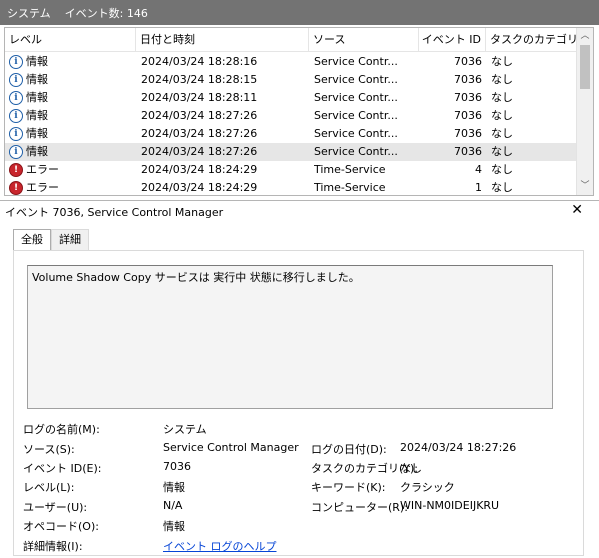 The height and width of the screenshot is (558, 599). I want to click on more-info-label: 詳細情報(I):, so click(53, 546).